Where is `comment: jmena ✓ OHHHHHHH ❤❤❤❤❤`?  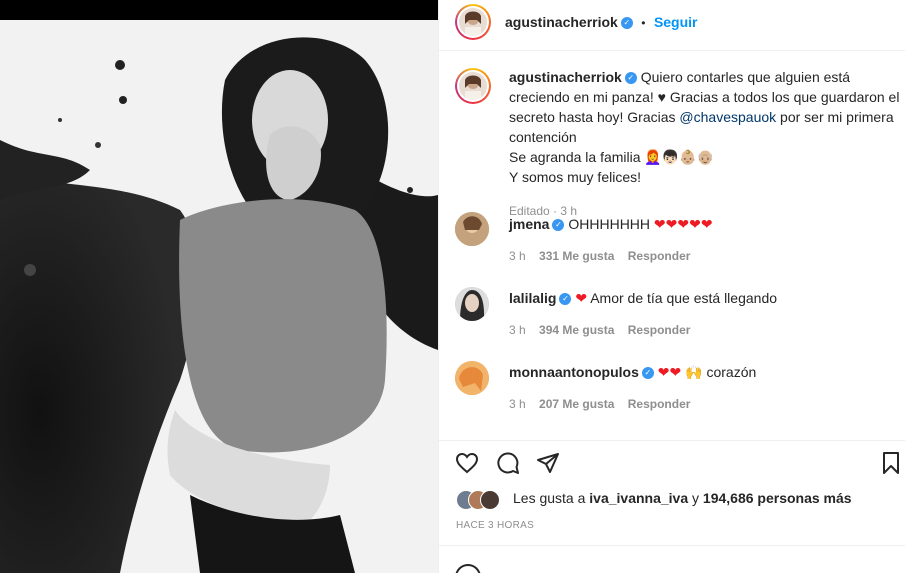
comment: jmena ✓ OHHHHHHH ❤❤❤❤❤ is located at coordinates (689, 224).